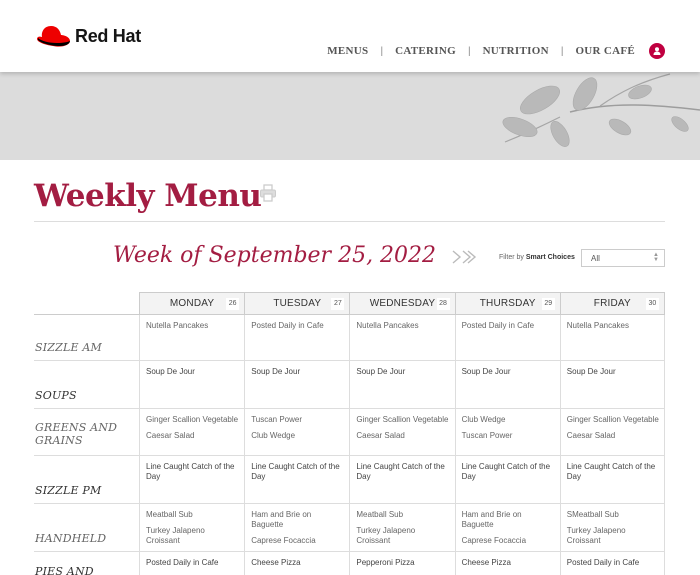 The height and width of the screenshot is (575, 700). Describe the element at coordinates (347, 51) in the screenshot. I see `nav-menus: MENUS` at that location.